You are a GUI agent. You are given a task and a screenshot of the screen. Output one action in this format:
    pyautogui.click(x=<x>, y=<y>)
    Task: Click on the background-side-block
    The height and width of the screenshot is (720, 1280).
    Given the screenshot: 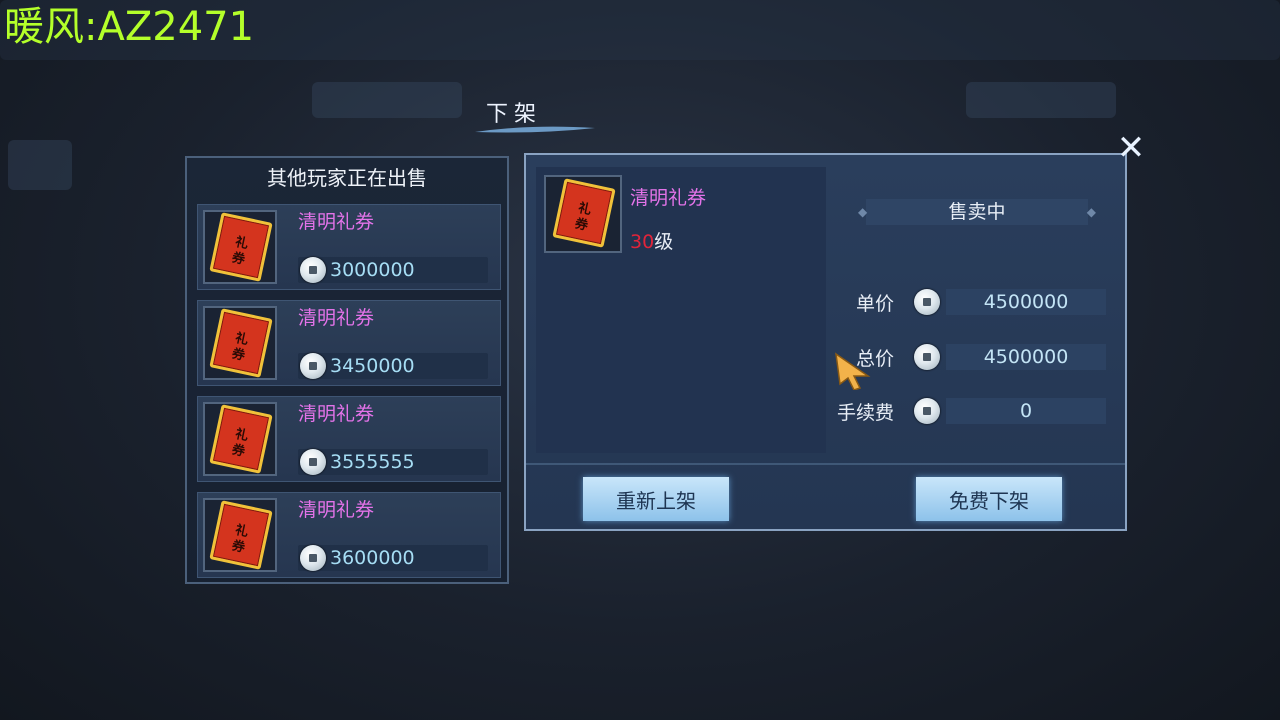 What is the action you would take?
    pyautogui.click(x=40, y=165)
    